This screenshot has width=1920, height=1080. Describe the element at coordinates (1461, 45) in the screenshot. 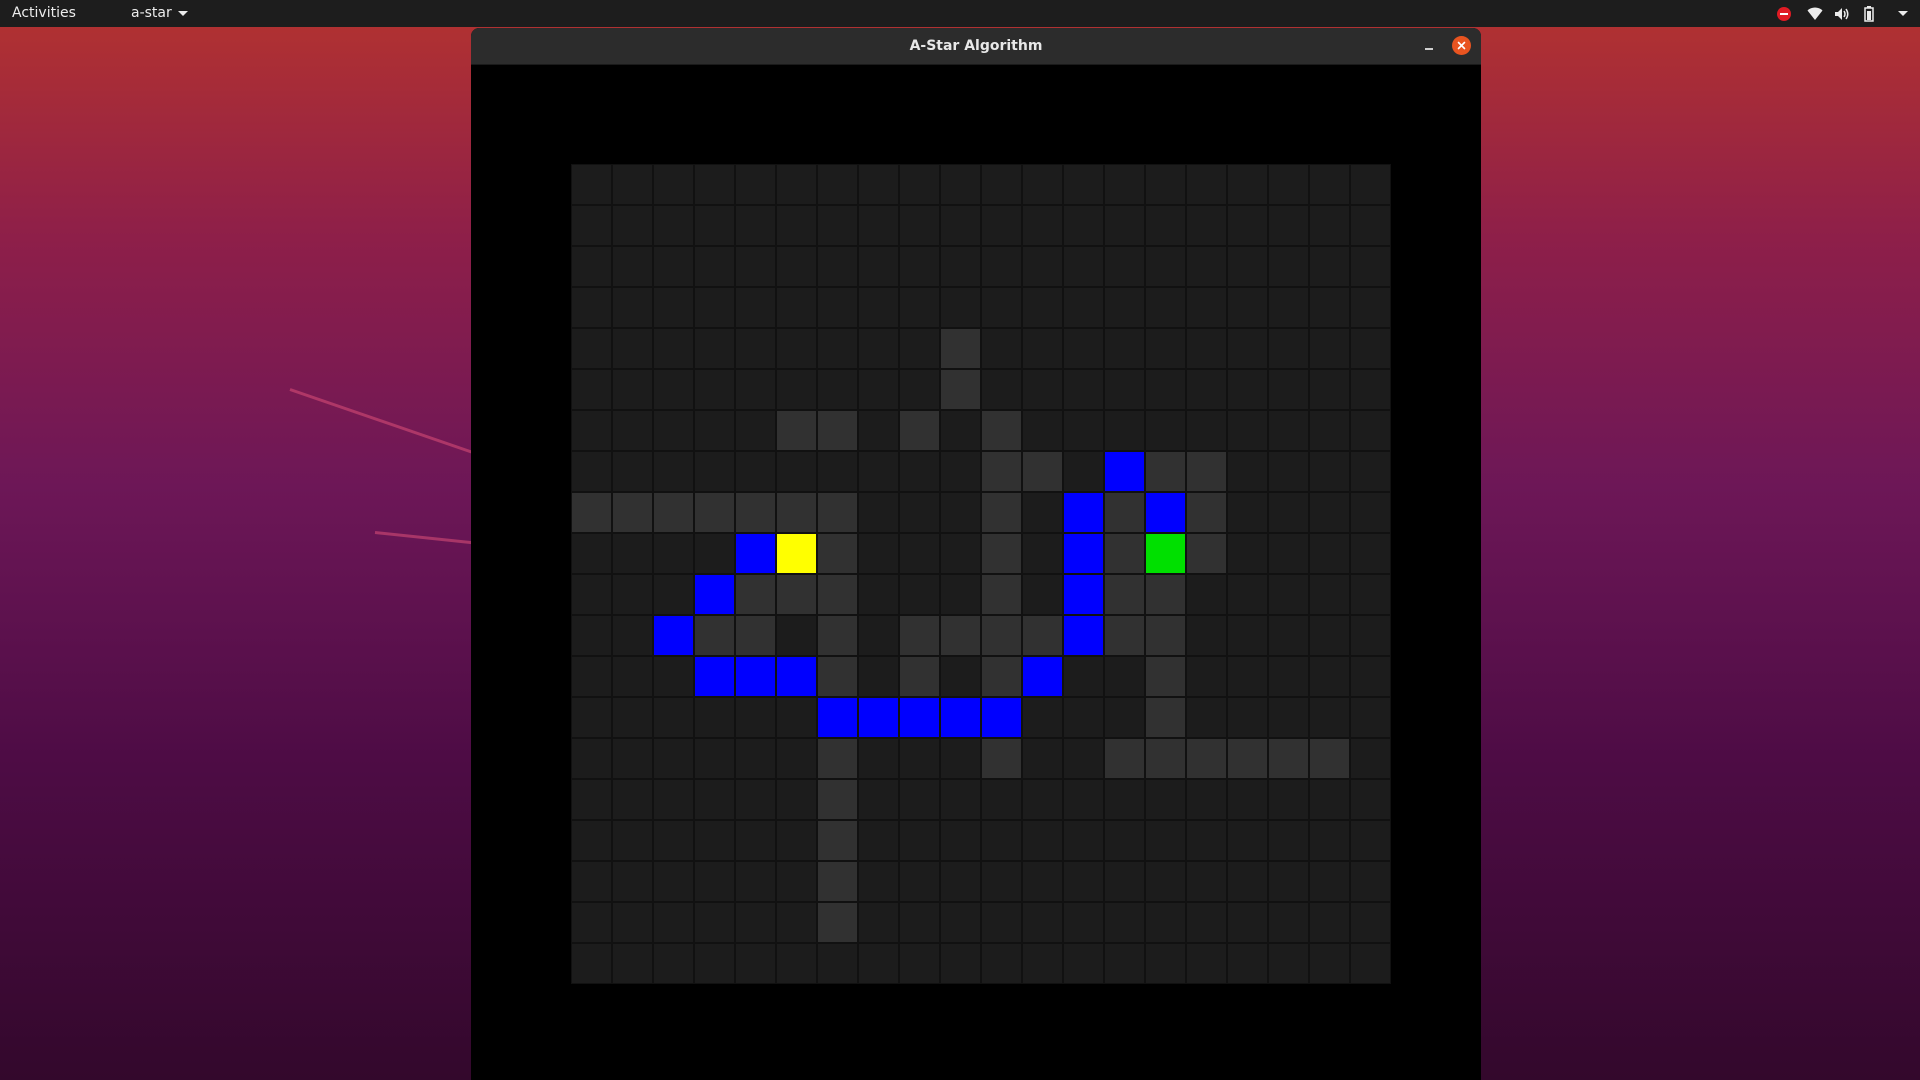

I see `close-button` at that location.